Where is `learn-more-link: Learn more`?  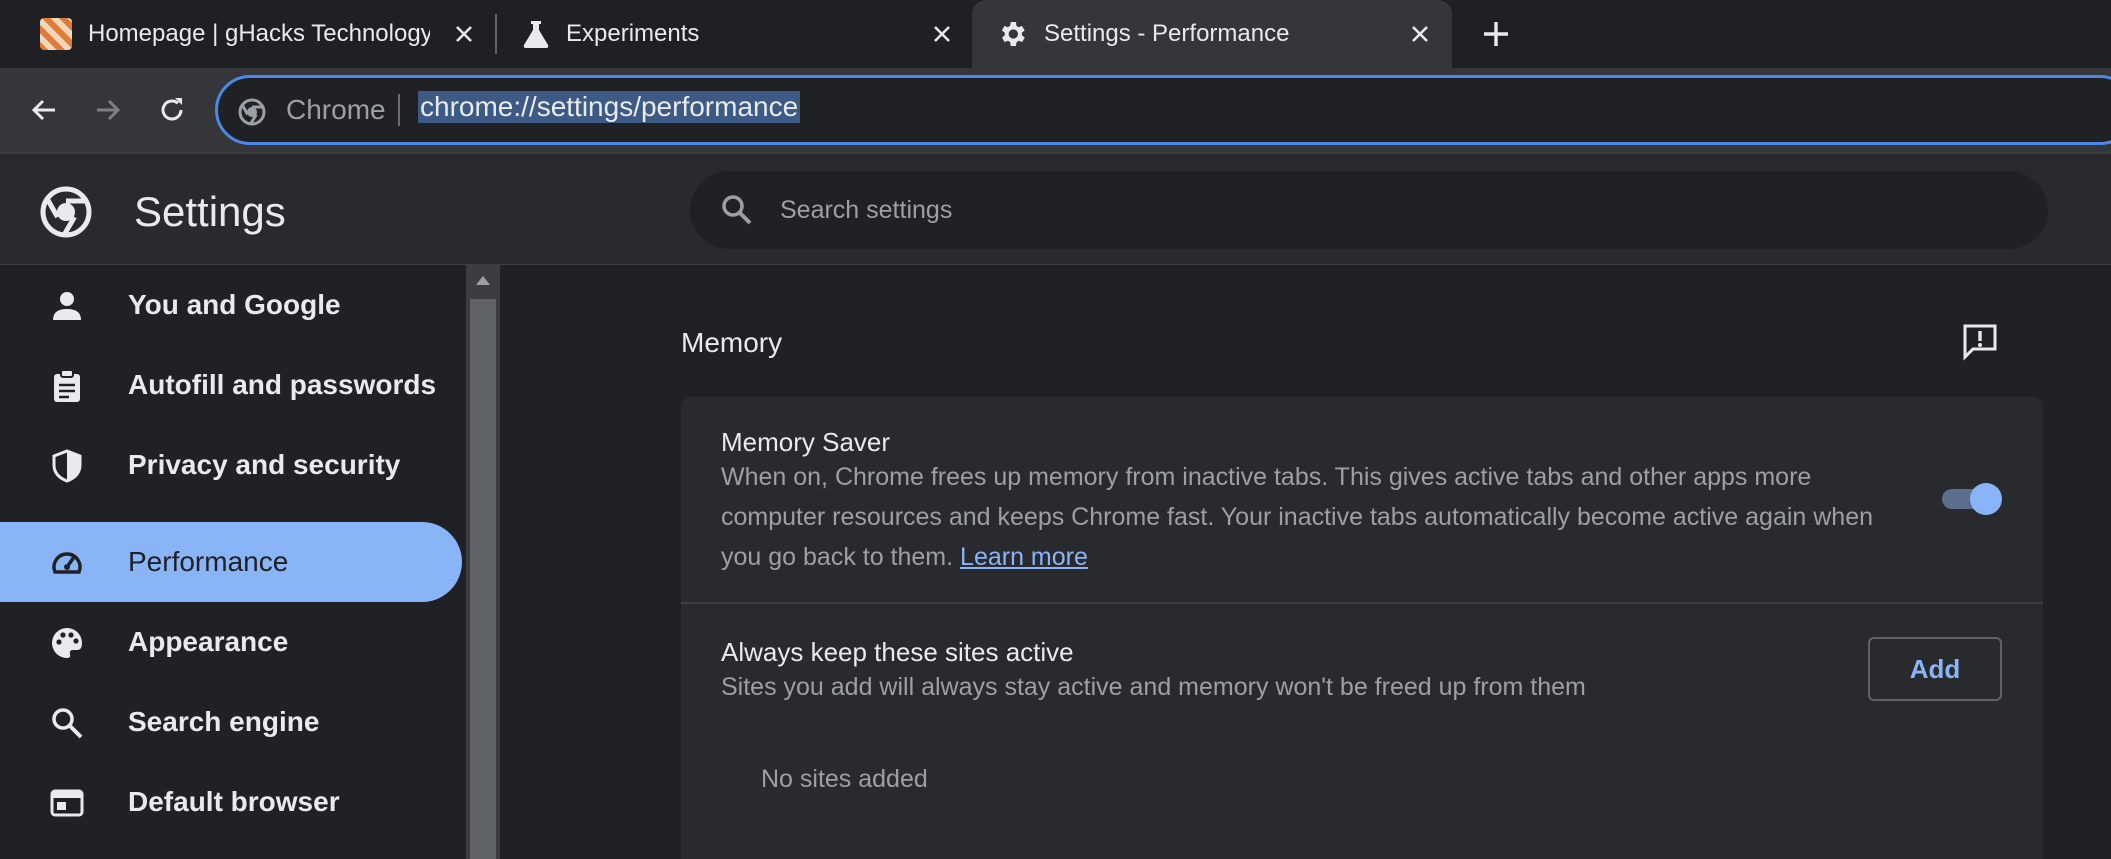
learn-more-link: Learn more is located at coordinates (1024, 557).